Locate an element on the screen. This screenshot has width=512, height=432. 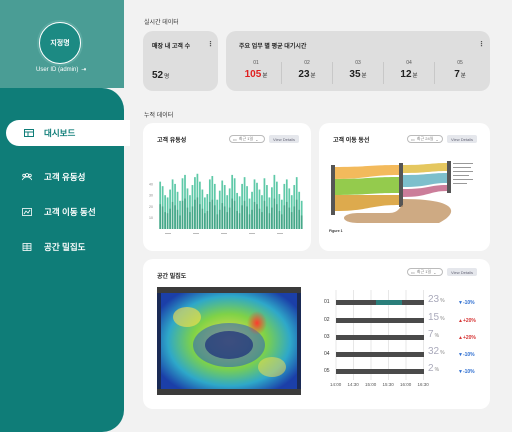
route-card-title: 고객 이동 동선 is located at coordinates (351, 141).